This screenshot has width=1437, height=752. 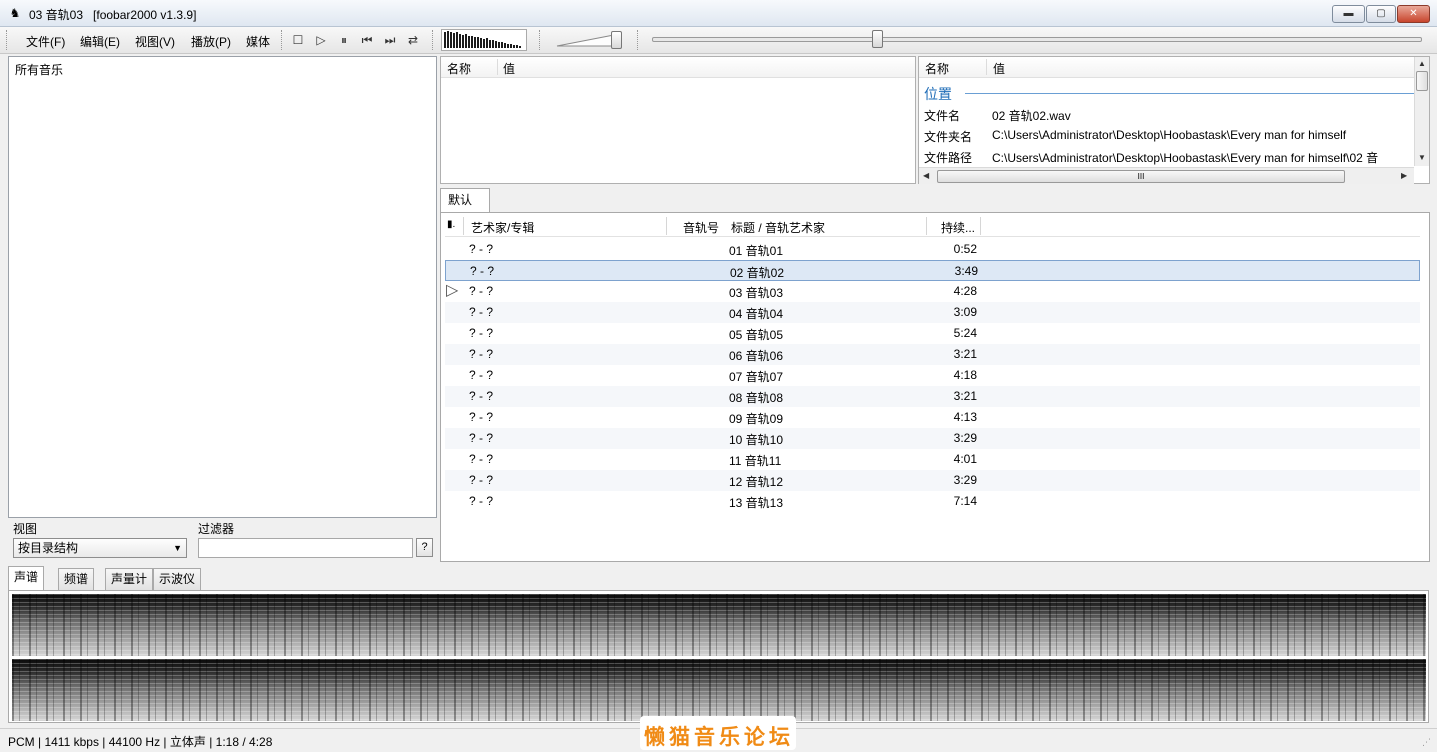 I want to click on column-title-artist-header: 标题 / 音轨艺术家, so click(x=778, y=227).